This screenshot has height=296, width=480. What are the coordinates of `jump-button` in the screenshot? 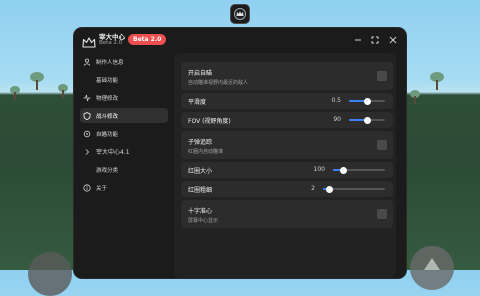 It's located at (432, 268).